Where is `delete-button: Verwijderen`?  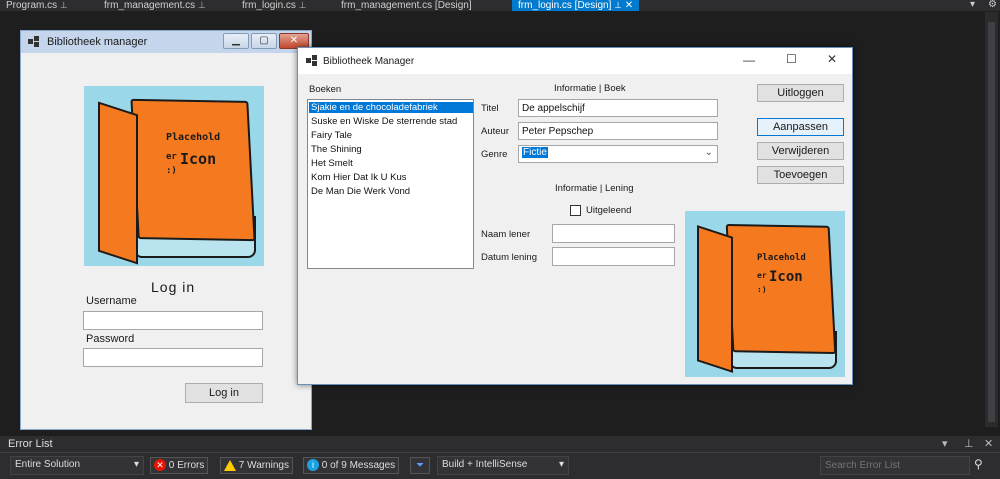
delete-button: Verwijderen is located at coordinates (800, 151).